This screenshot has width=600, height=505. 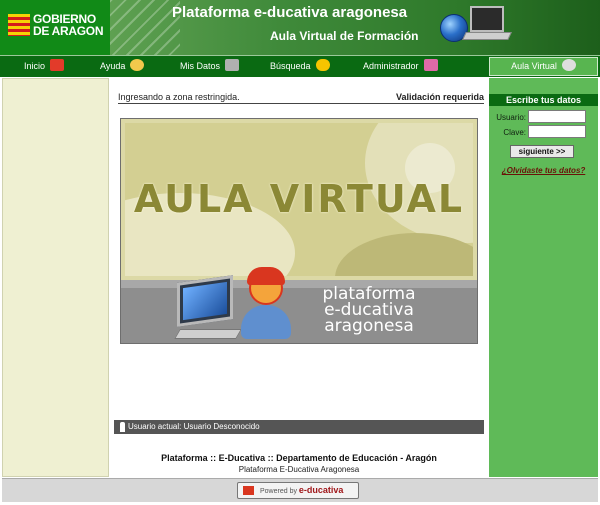 What do you see at coordinates (19, 25) in the screenshot?
I see `aragon-flag-icon` at bounding box center [19, 25].